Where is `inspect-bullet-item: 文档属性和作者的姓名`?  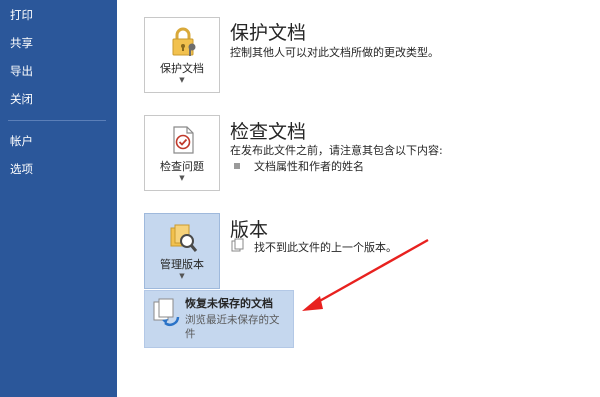 inspect-bullet-item: 文档属性和作者的姓名 is located at coordinates (309, 166).